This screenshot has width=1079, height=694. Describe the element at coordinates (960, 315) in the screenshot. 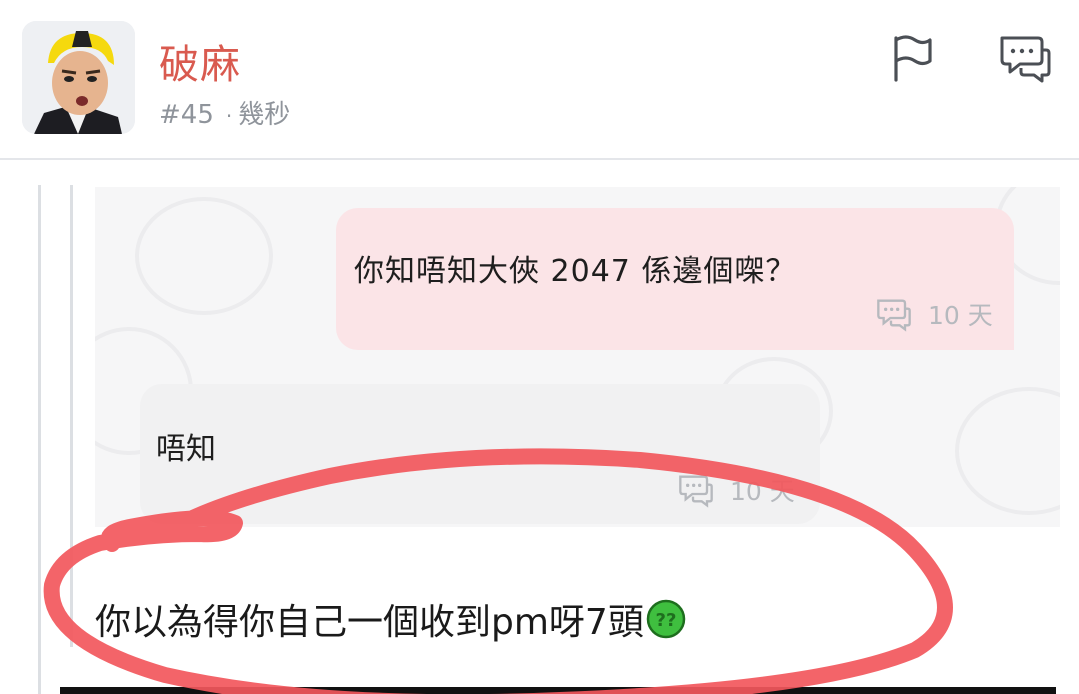

I see `outgoing-time-text: 10 天` at that location.